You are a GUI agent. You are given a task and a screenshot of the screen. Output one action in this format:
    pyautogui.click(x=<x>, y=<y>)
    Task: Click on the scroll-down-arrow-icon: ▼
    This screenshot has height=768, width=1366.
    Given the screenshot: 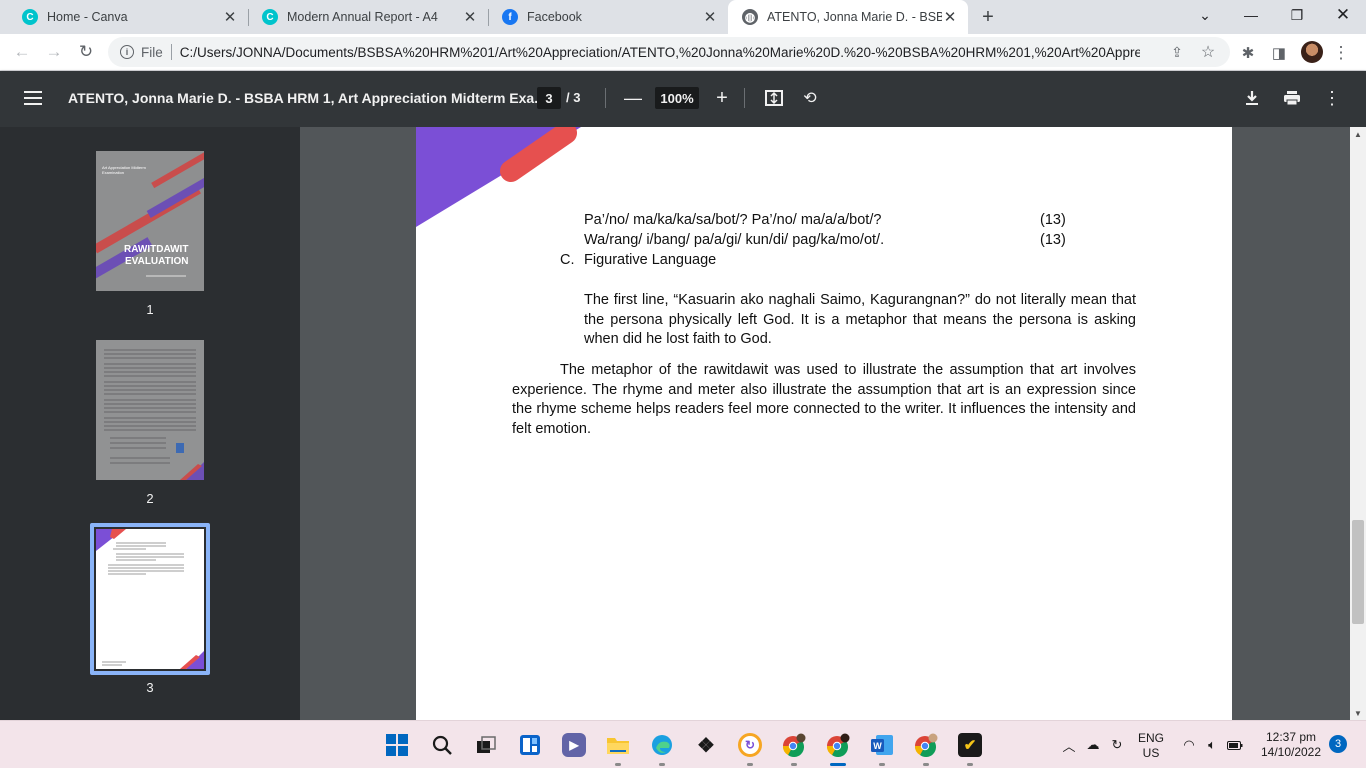 What is the action you would take?
    pyautogui.click(x=1358, y=713)
    